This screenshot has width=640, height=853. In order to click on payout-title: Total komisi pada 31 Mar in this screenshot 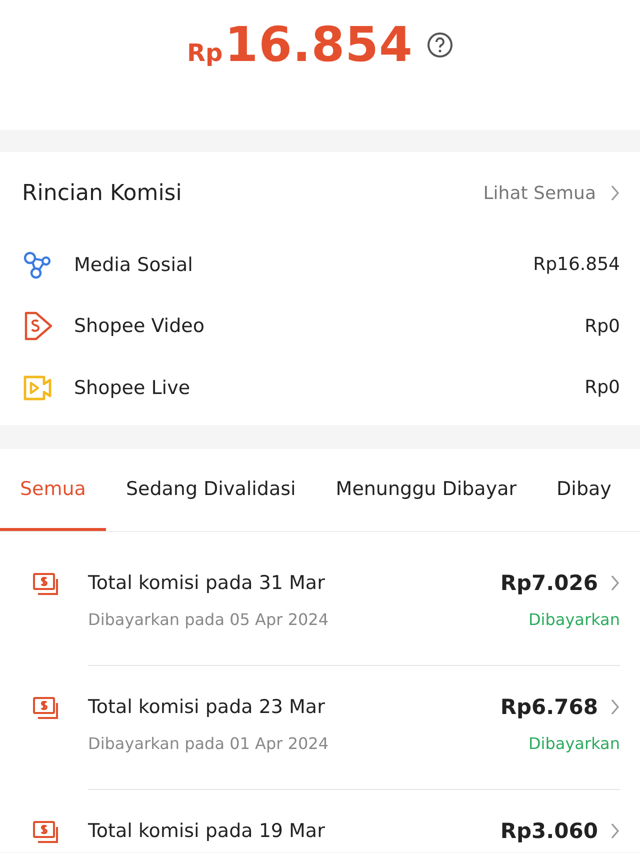, I will do `click(206, 583)`.